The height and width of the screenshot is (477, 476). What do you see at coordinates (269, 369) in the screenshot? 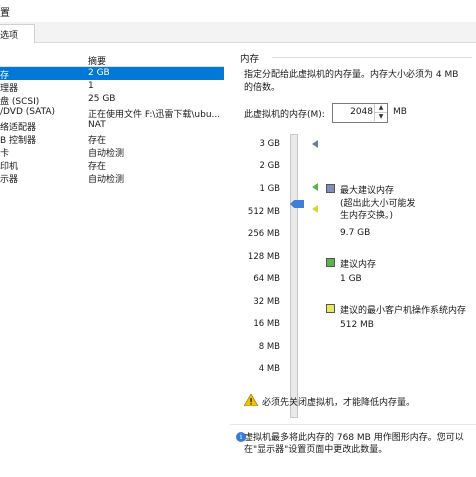
I see `scale-label: 4 MB` at bounding box center [269, 369].